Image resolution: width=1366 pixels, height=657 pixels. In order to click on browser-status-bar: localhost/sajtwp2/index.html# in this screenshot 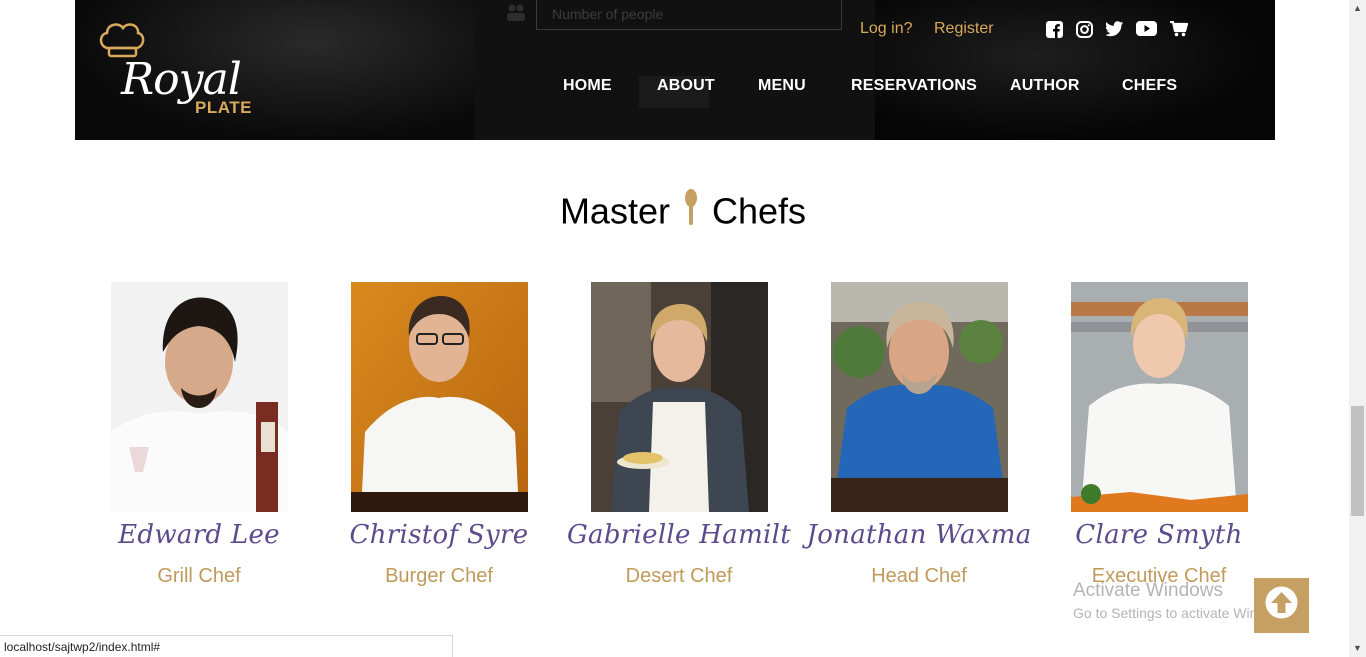, I will do `click(226, 646)`.